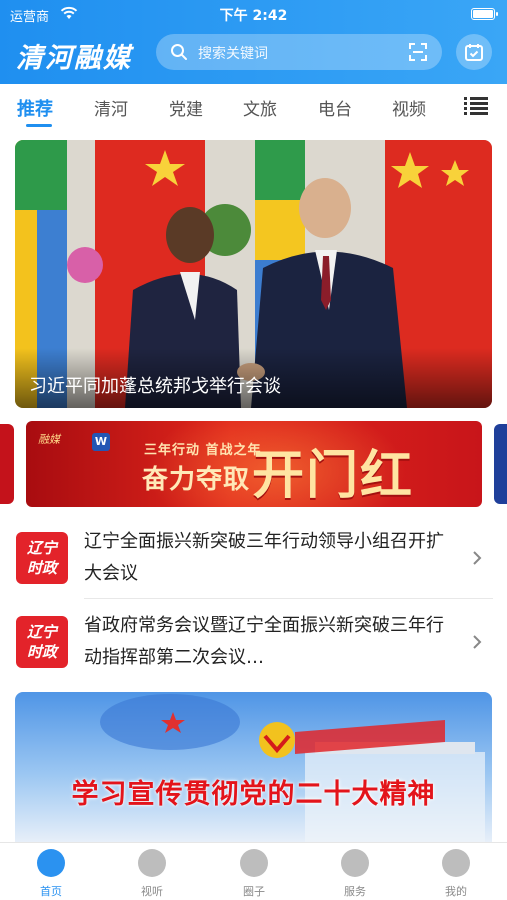 The width and height of the screenshot is (507, 900). Describe the element at coordinates (51, 863) in the screenshot. I see `home-icon` at that location.